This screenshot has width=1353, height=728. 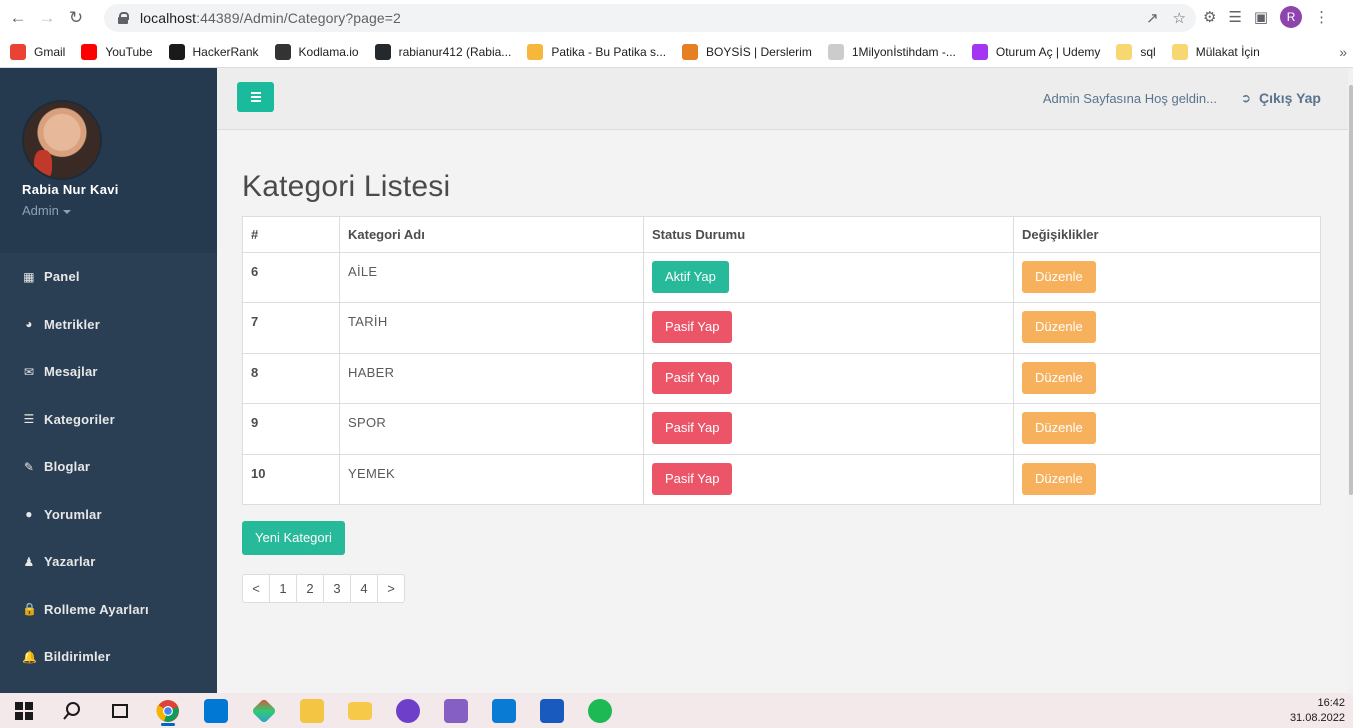 I want to click on table-row: 9 SPOR Pasif Yap Düzenle, so click(x=781, y=429).